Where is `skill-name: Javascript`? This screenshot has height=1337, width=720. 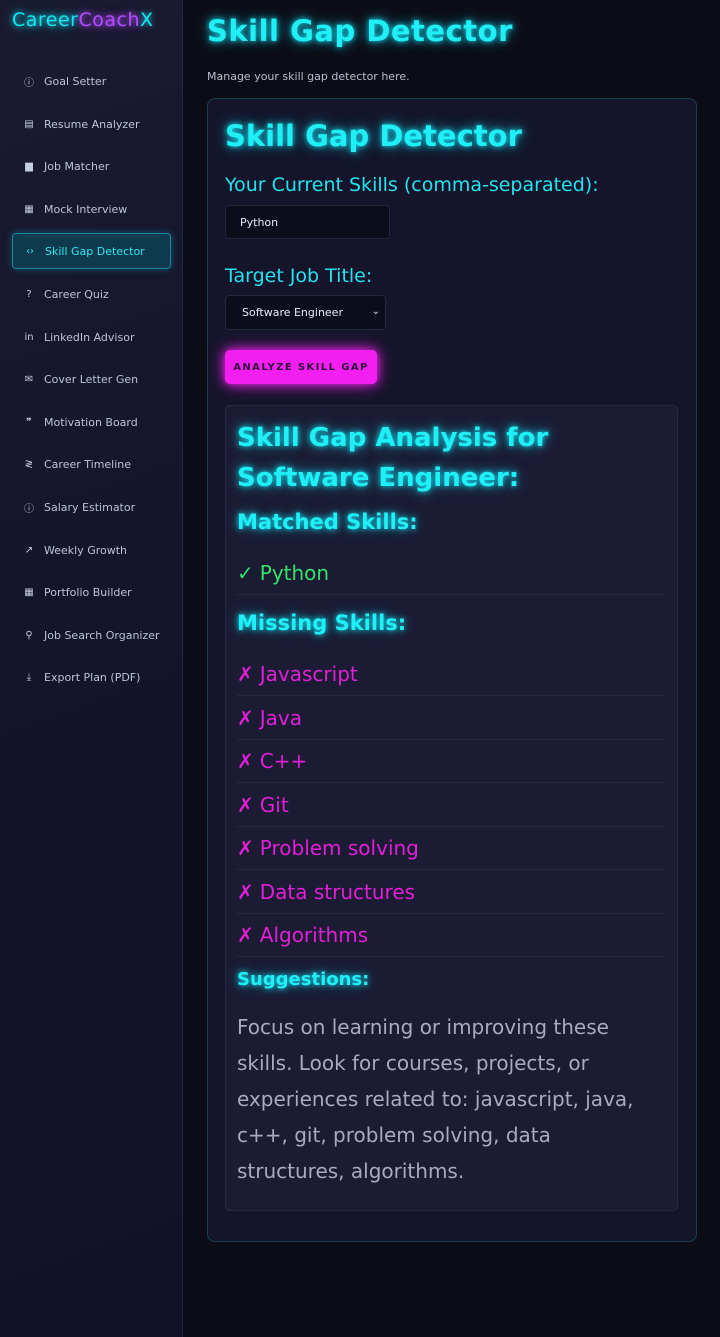
skill-name: Javascript is located at coordinates (308, 674).